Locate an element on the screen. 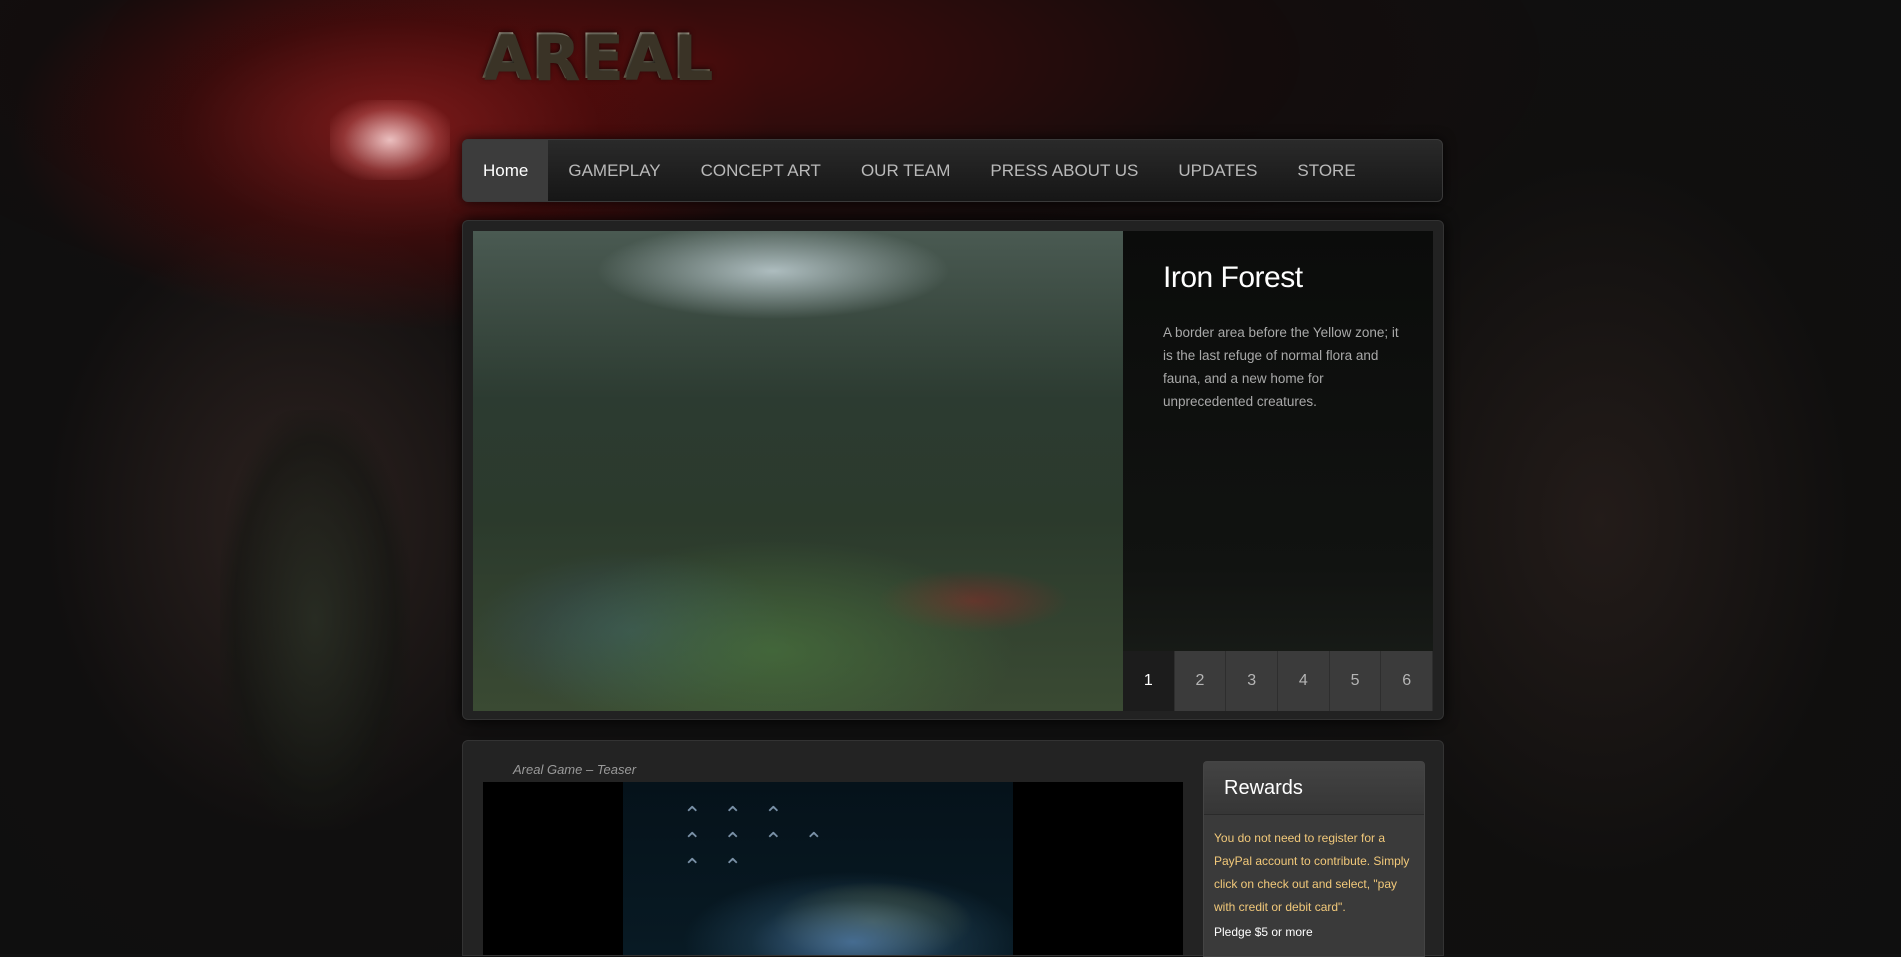 The height and width of the screenshot is (957, 1901). nav-item-home: Home is located at coordinates (506, 170).